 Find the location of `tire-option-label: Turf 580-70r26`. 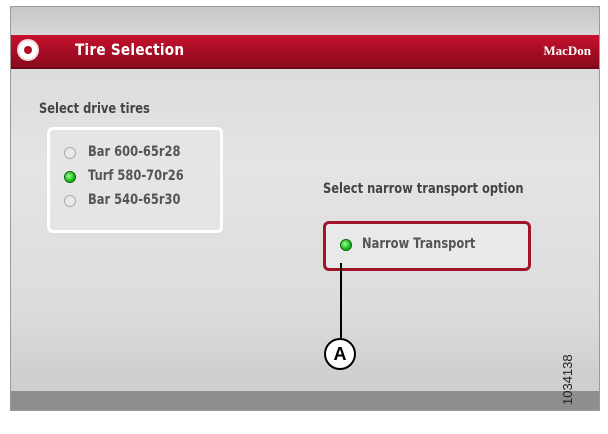

tire-option-label: Turf 580-70r26 is located at coordinates (136, 176).